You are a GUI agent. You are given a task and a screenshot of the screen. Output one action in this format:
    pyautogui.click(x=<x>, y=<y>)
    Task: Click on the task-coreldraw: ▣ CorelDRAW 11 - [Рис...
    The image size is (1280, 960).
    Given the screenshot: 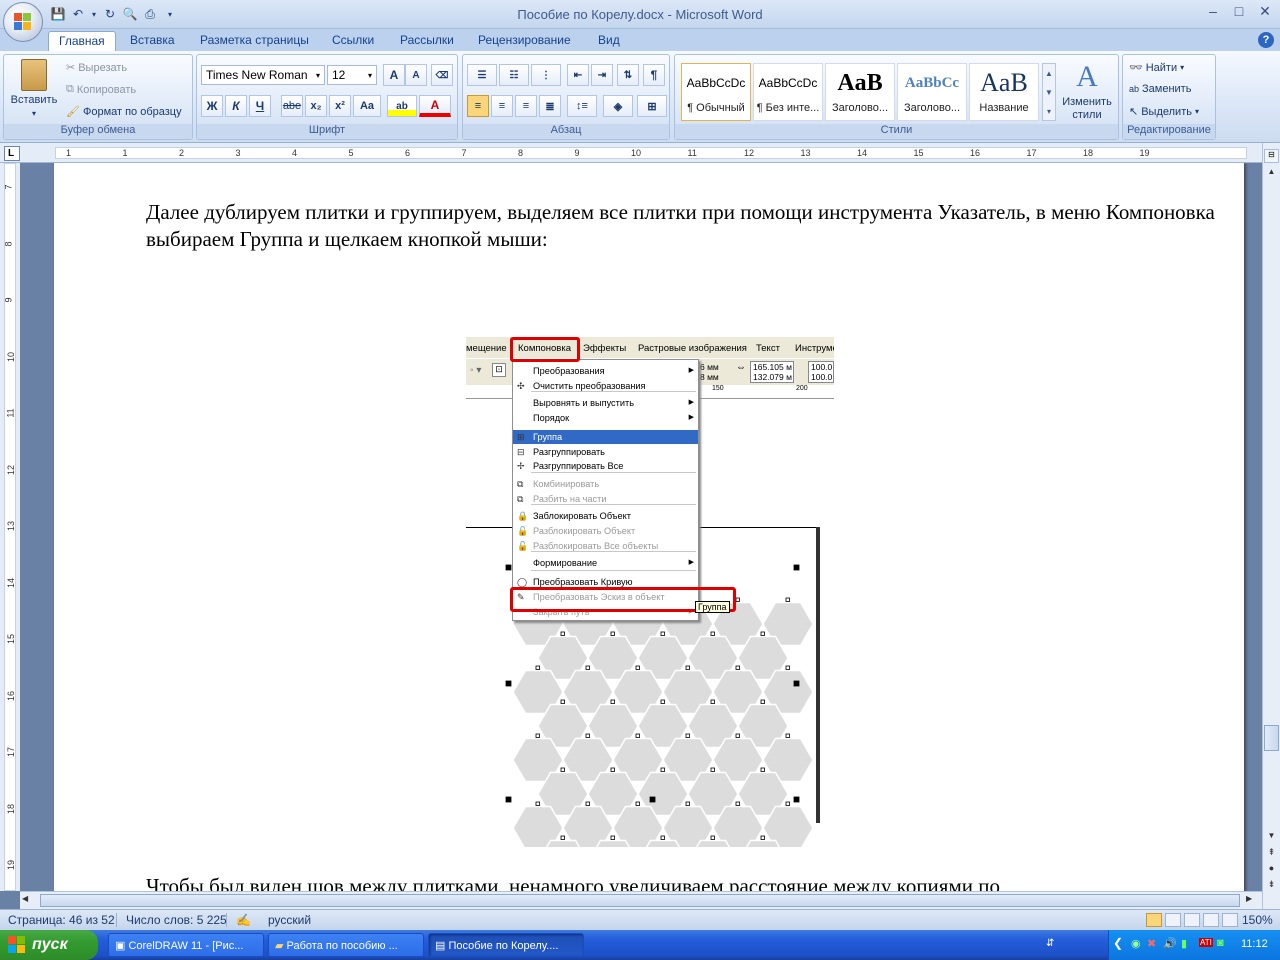 What is the action you would take?
    pyautogui.click(x=186, y=945)
    